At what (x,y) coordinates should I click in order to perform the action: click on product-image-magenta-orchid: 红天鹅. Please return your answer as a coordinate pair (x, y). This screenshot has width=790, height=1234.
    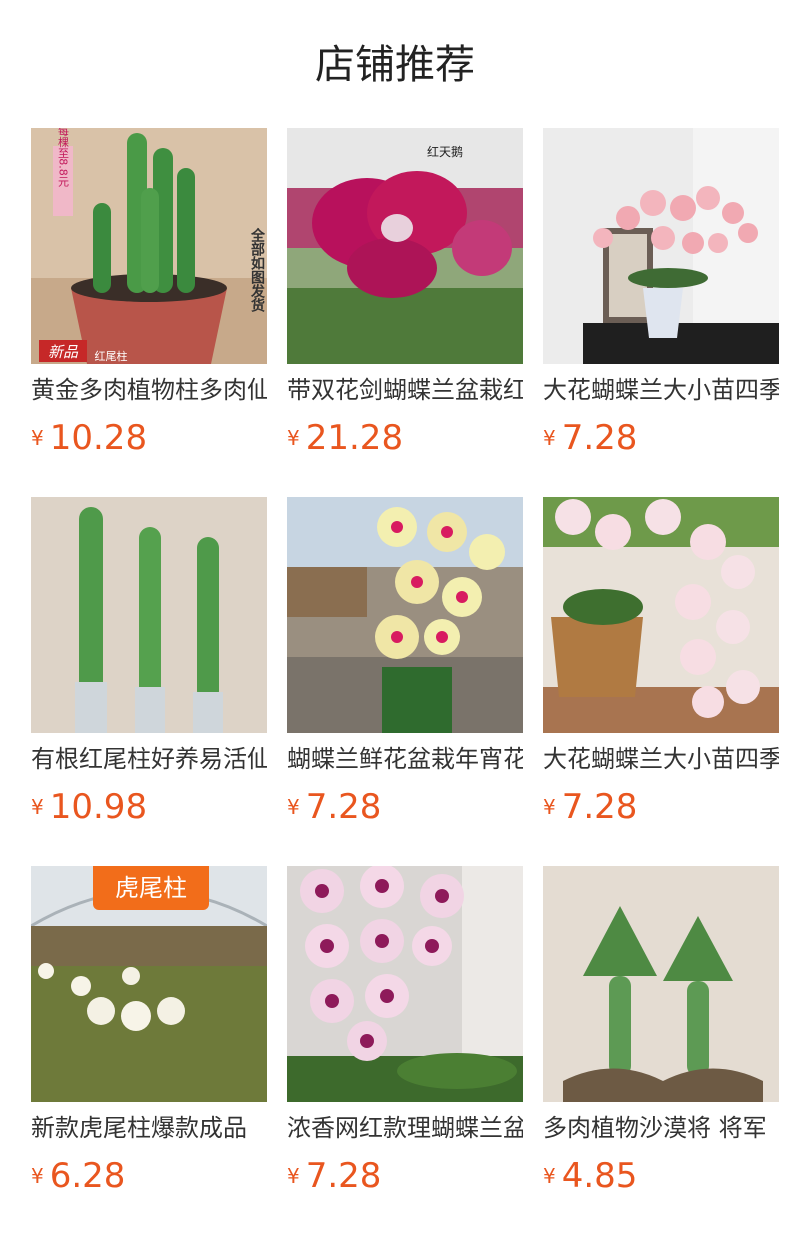
    Looking at the image, I should click on (405, 246).